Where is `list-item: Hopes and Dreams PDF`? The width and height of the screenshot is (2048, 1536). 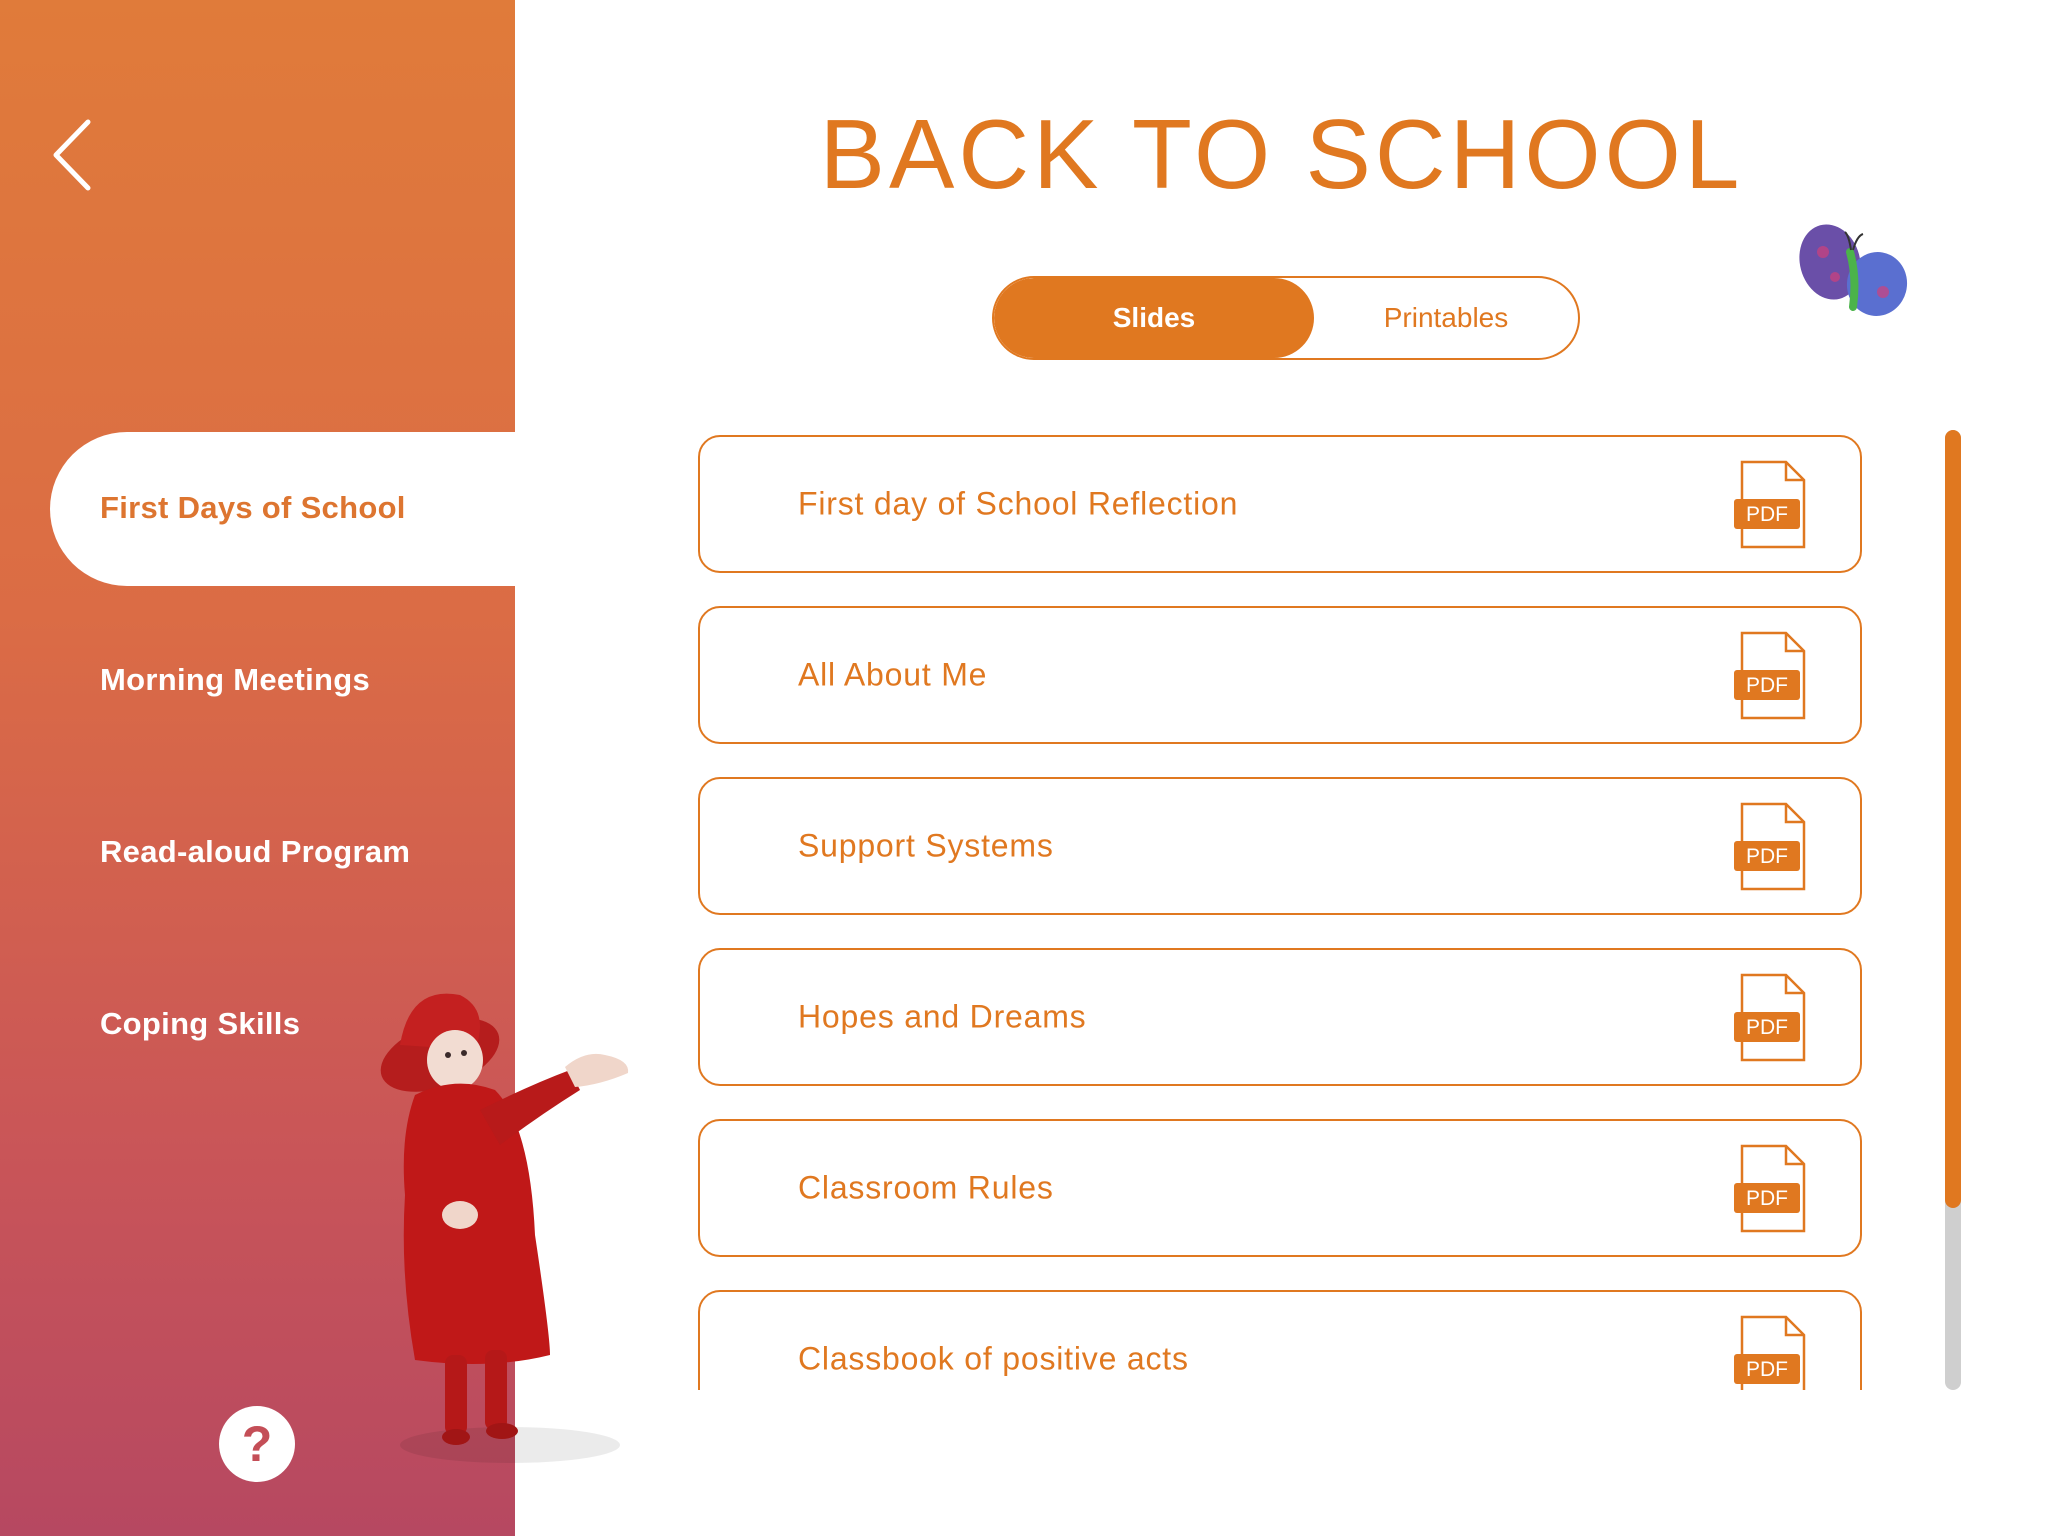 list-item: Hopes and Dreams PDF is located at coordinates (1280, 1017).